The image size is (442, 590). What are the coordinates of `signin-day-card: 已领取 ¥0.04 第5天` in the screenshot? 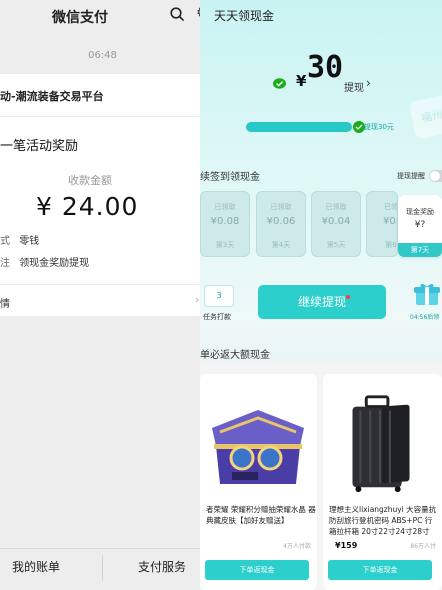 It's located at (336, 224).